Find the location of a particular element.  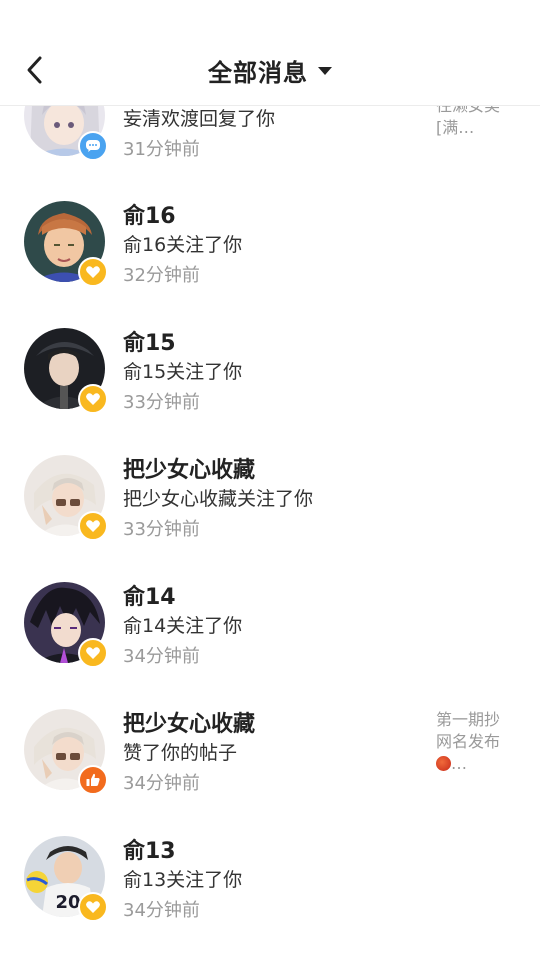

message-text: 俞15关注了你 is located at coordinates (183, 372).